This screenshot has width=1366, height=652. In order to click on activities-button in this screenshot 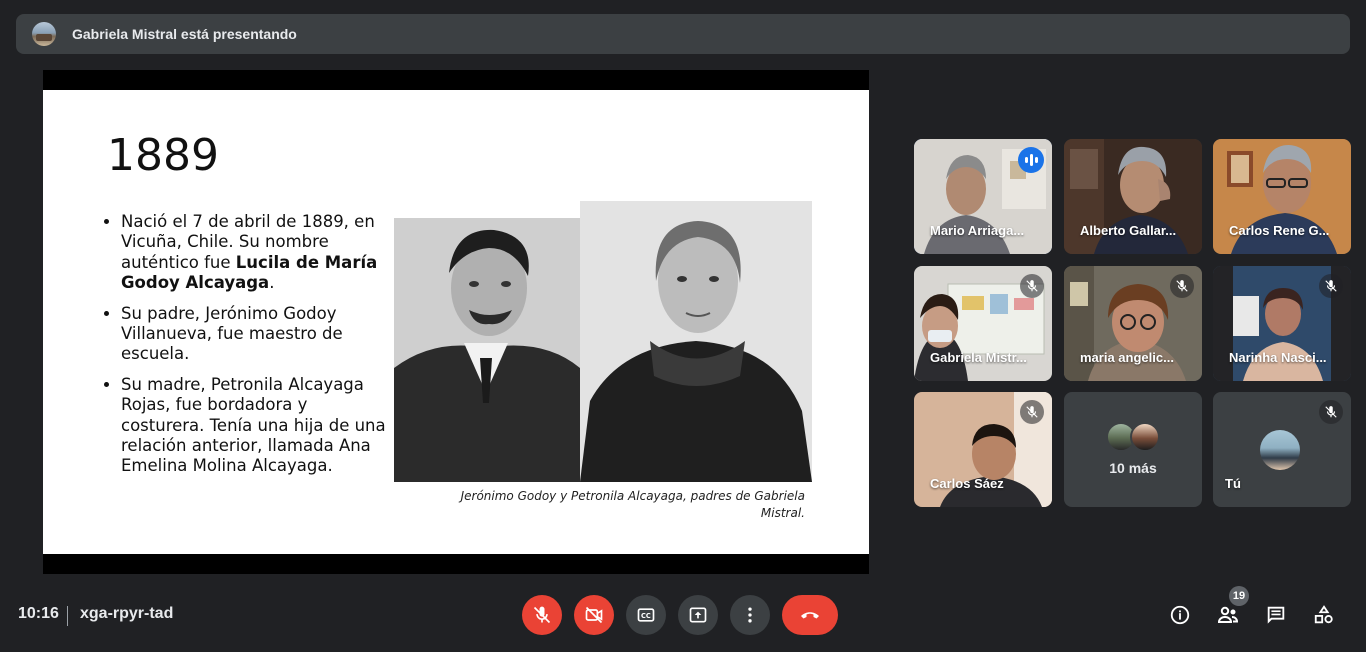, I will do `click(1324, 615)`.